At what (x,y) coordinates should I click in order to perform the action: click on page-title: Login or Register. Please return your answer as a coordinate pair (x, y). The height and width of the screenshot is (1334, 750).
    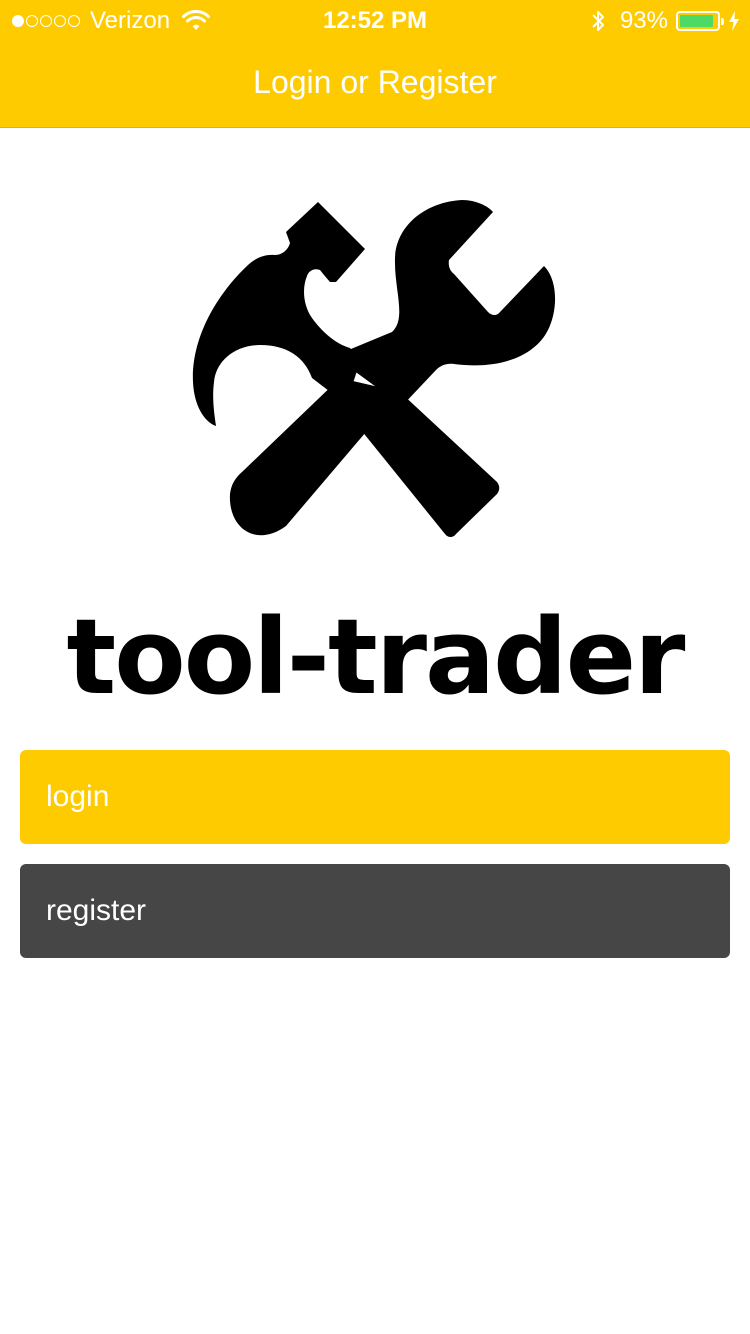
    Looking at the image, I should click on (375, 82).